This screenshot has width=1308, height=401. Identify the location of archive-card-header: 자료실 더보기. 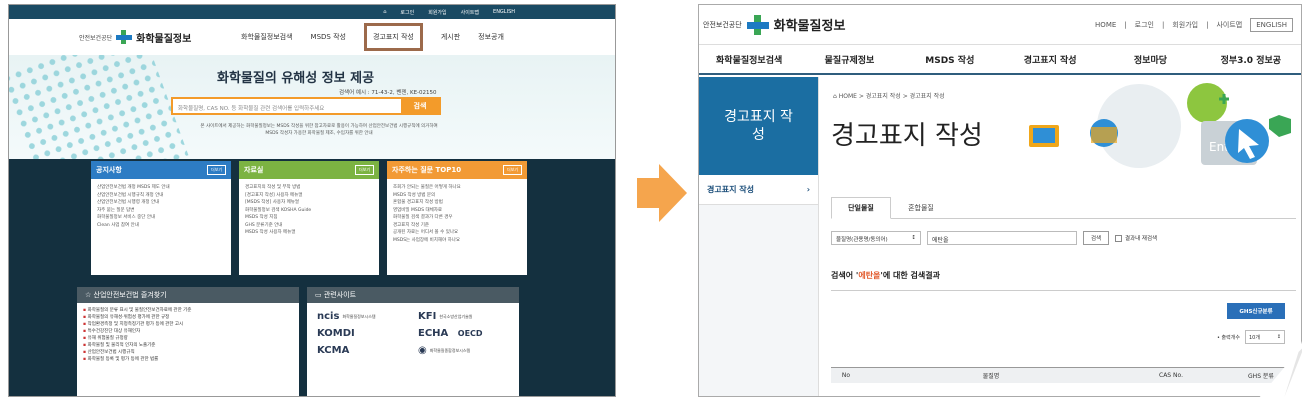
(309, 170).